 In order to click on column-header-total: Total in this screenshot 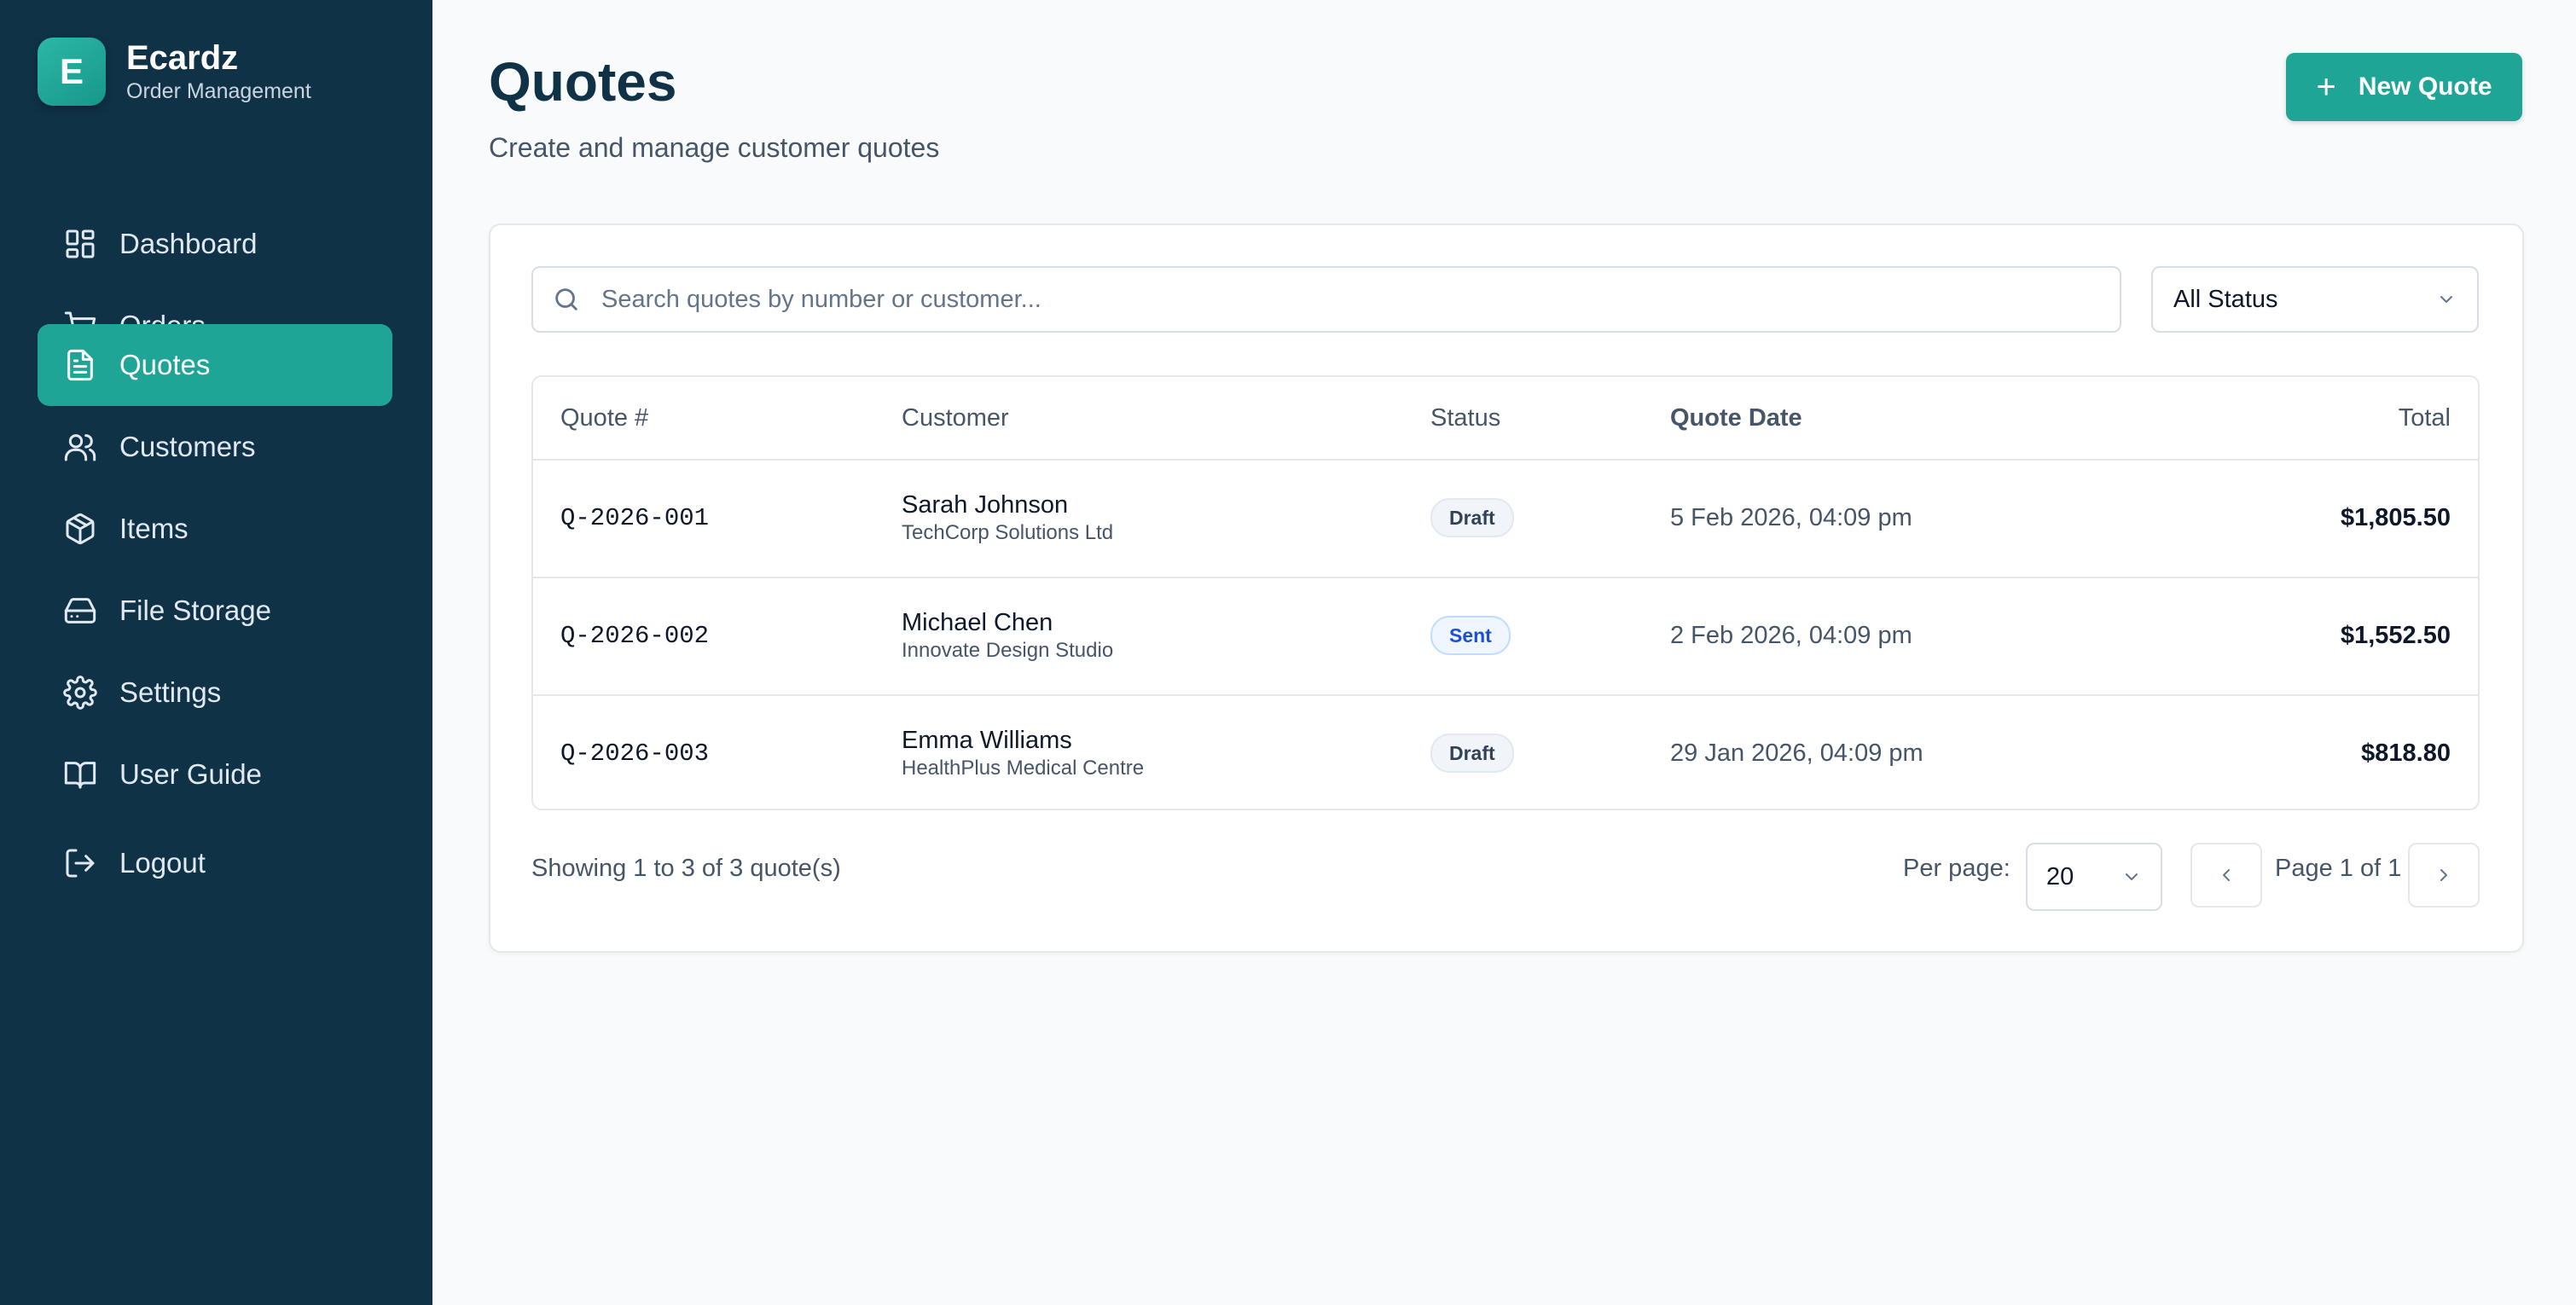, I will do `click(2425, 418)`.